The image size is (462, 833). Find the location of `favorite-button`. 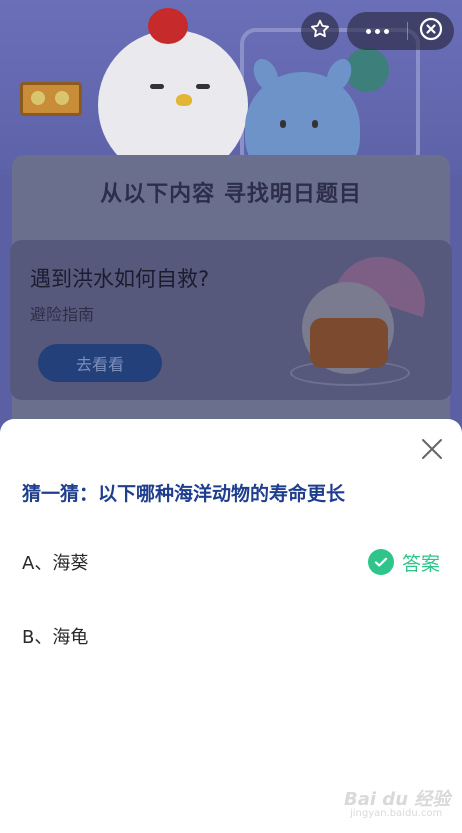

favorite-button is located at coordinates (320, 31).